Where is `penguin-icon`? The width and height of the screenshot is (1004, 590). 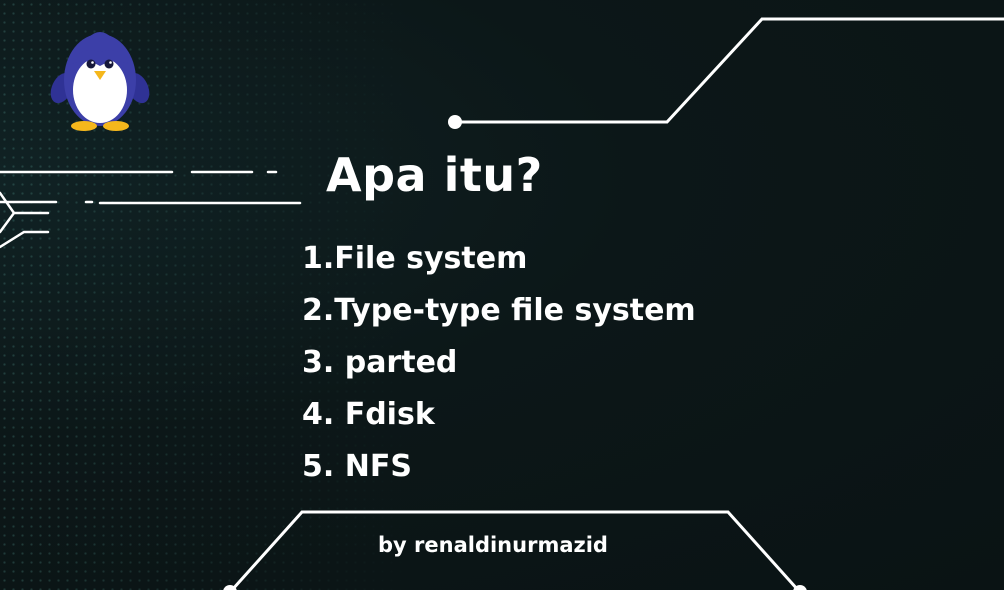 penguin-icon is located at coordinates (100, 81).